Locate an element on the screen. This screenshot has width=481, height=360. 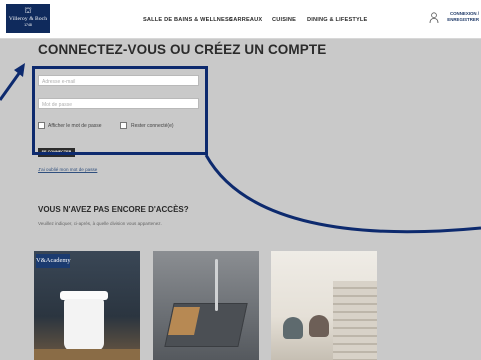
email-field is located at coordinates (118, 80).